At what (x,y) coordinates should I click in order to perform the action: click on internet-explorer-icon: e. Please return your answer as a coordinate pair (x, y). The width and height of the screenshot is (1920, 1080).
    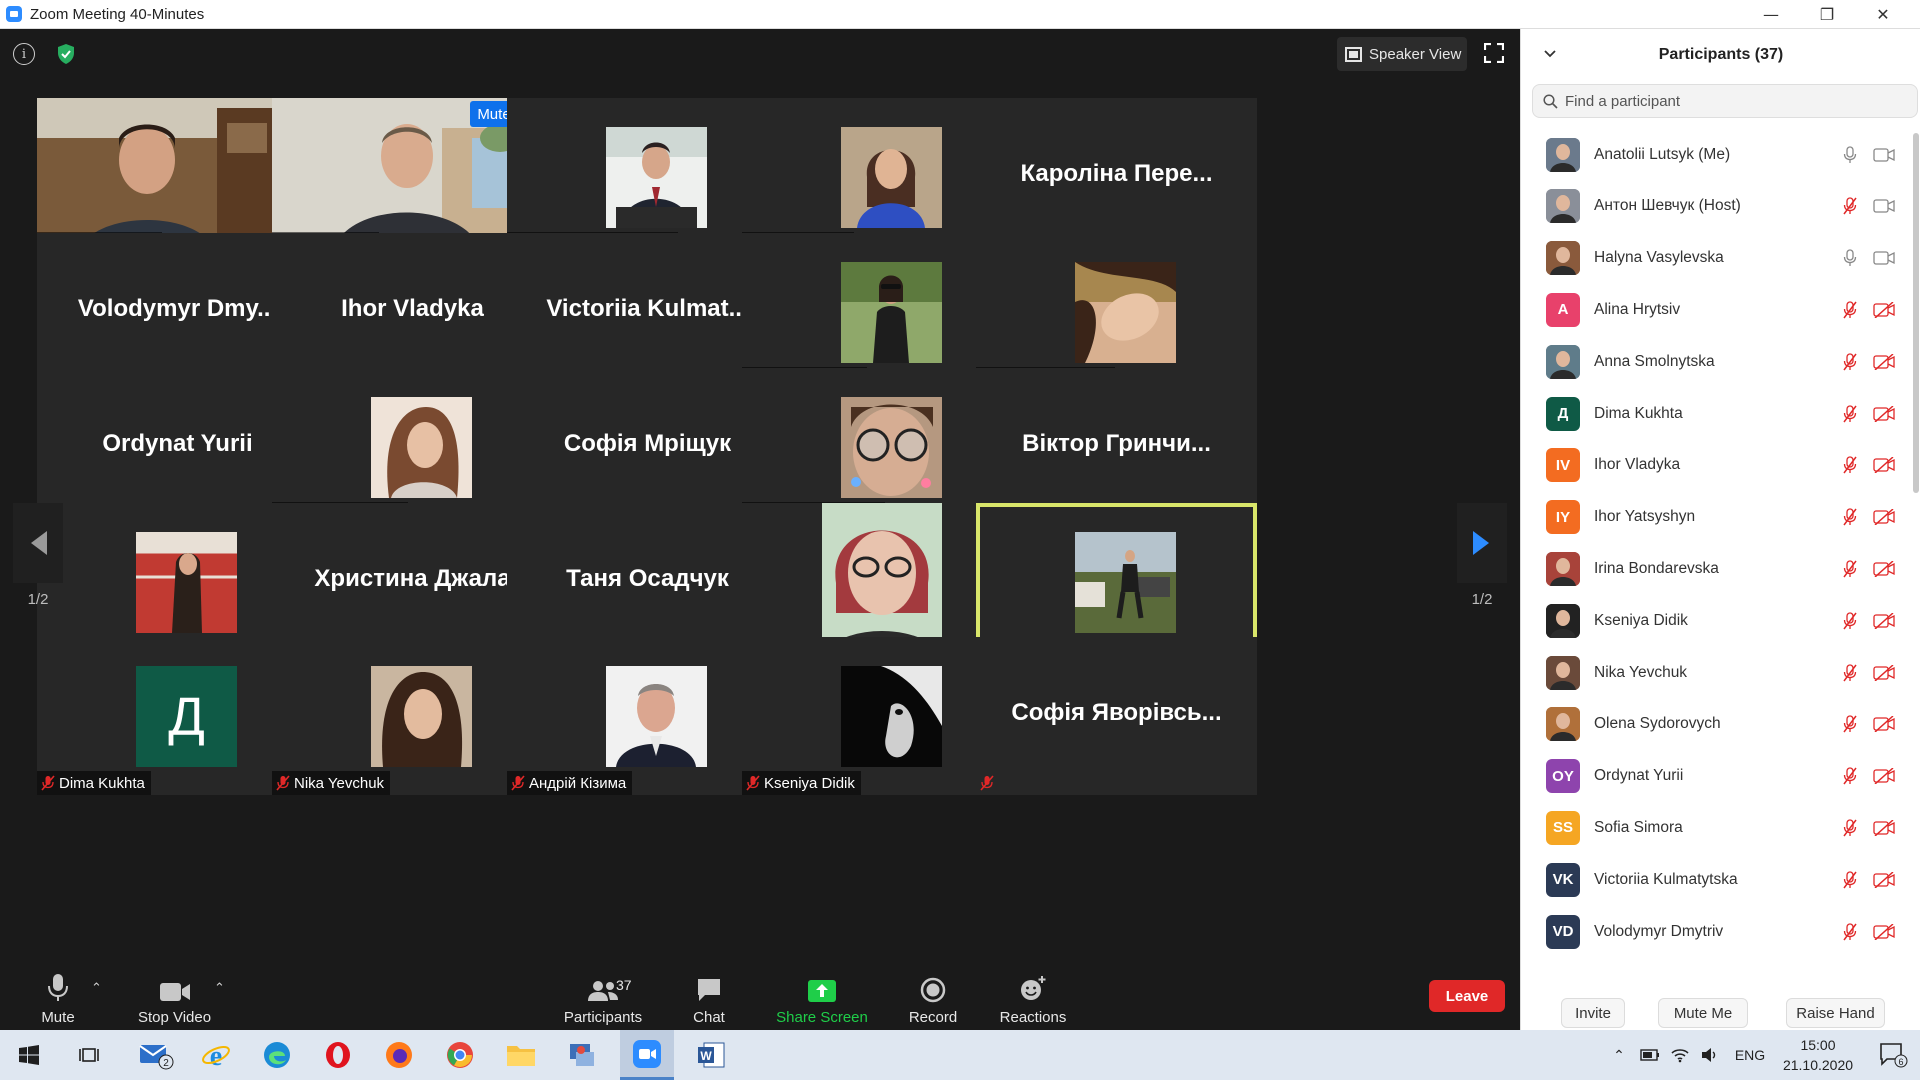
    Looking at the image, I should click on (216, 1055).